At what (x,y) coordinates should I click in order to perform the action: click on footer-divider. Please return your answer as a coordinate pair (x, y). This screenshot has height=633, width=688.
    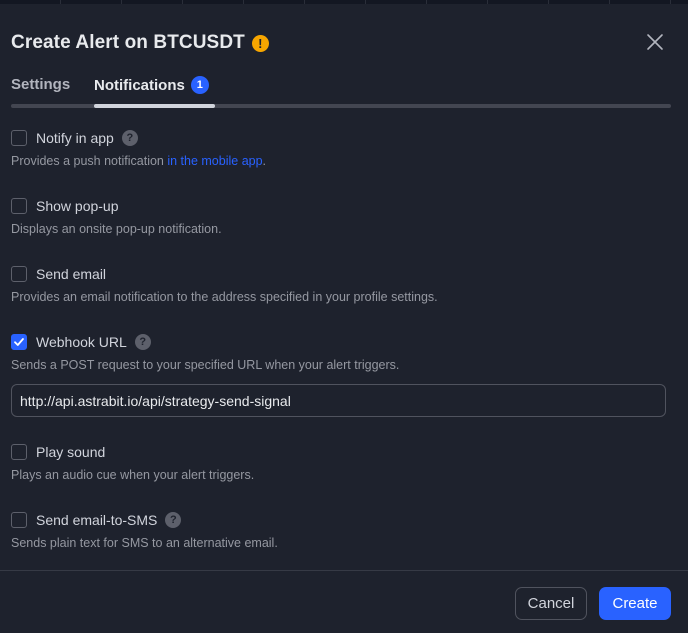
    Looking at the image, I should click on (344, 570).